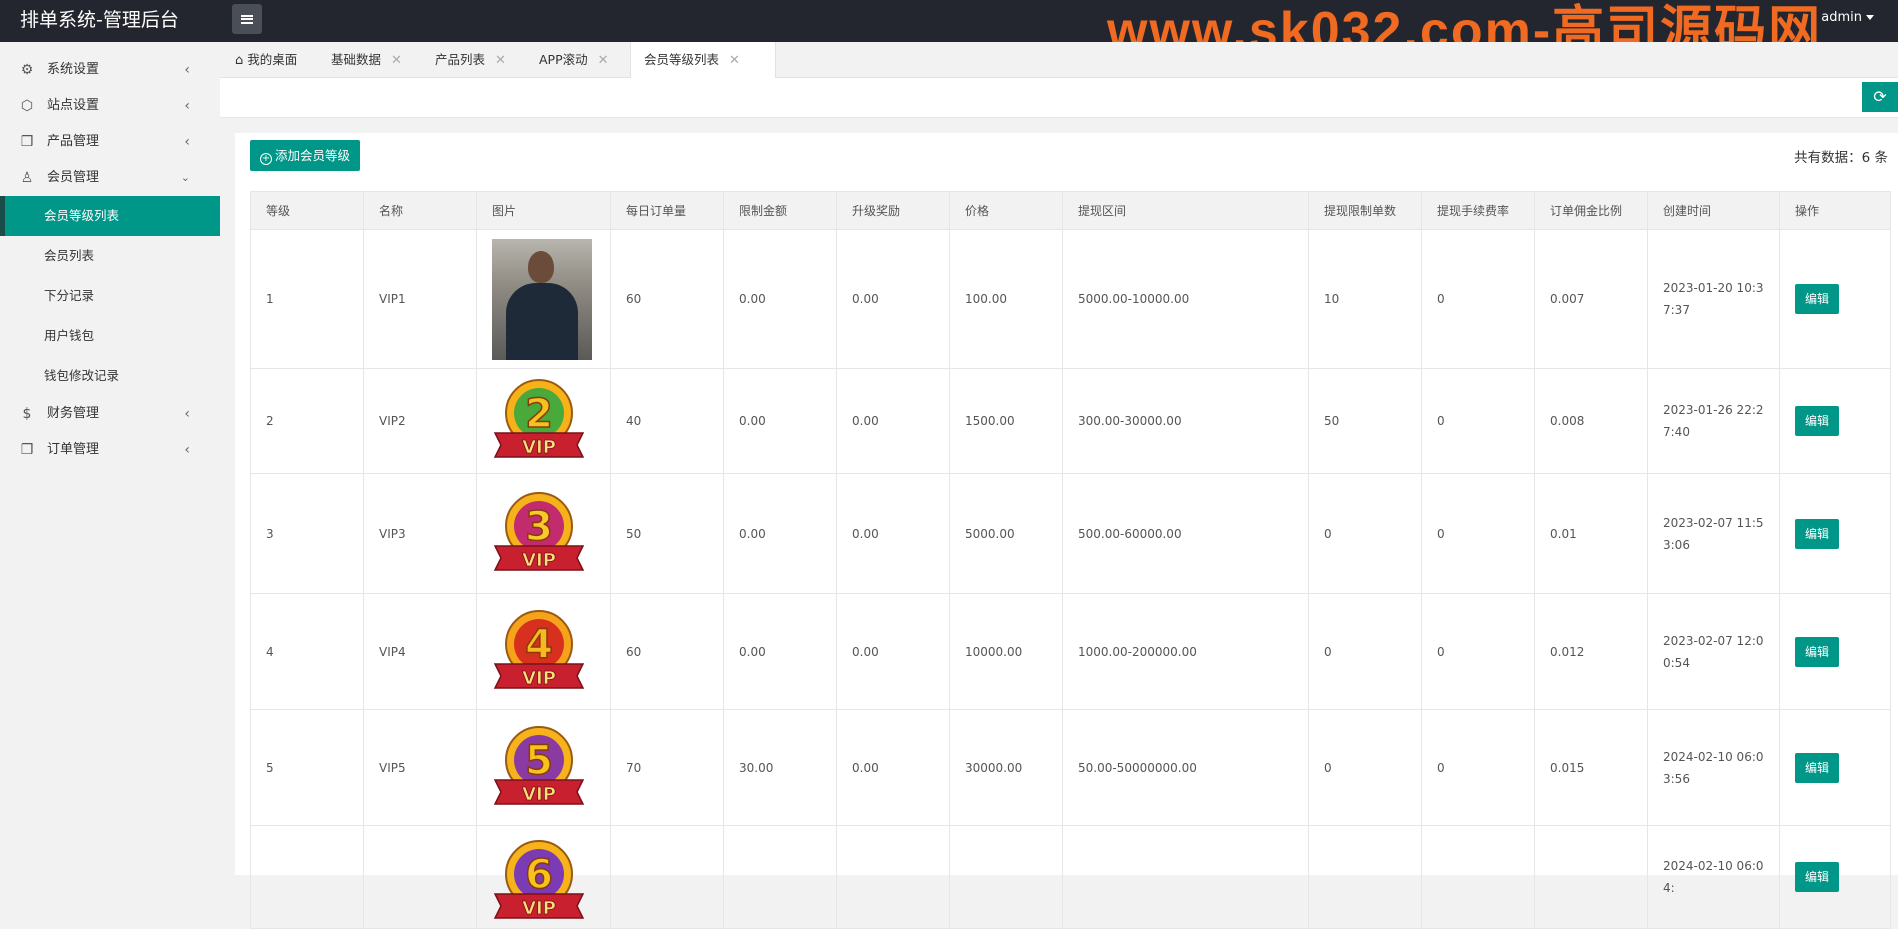  What do you see at coordinates (420, 421) in the screenshot?
I see `cell-name: VIP2` at bounding box center [420, 421].